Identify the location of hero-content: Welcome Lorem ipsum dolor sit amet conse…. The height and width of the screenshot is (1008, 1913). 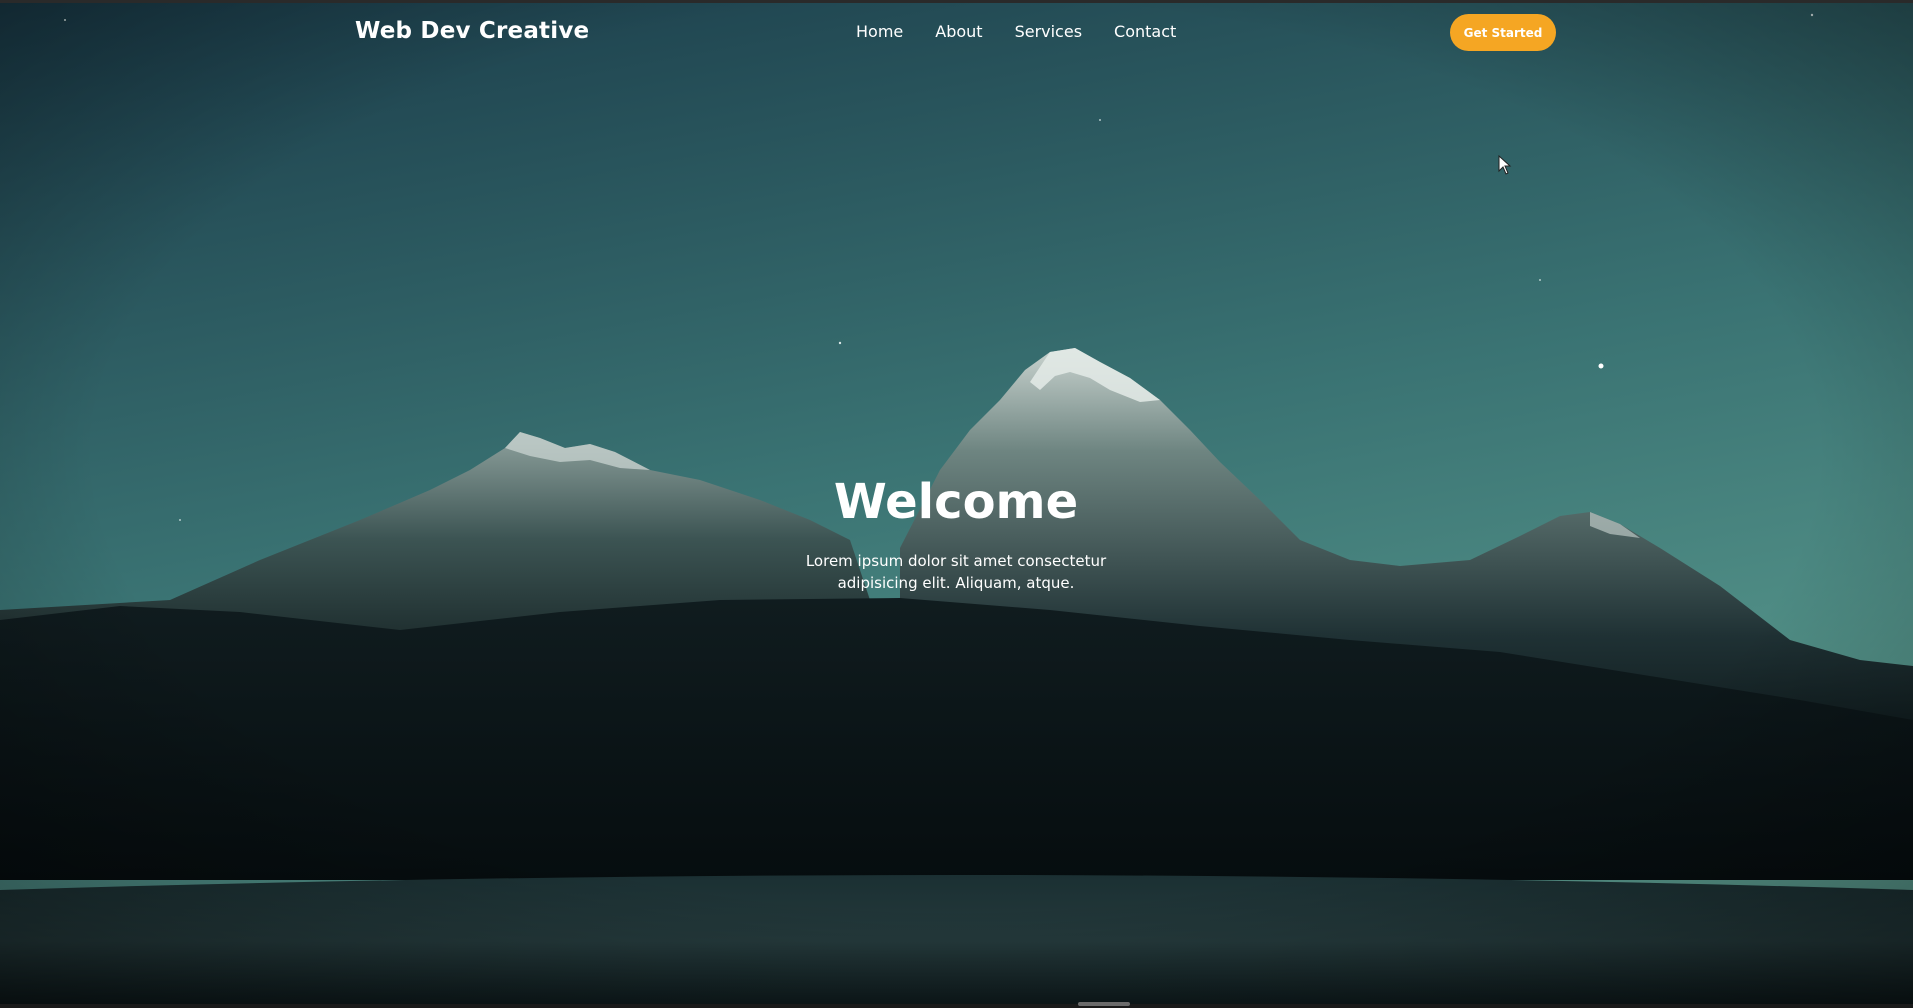
(956, 533).